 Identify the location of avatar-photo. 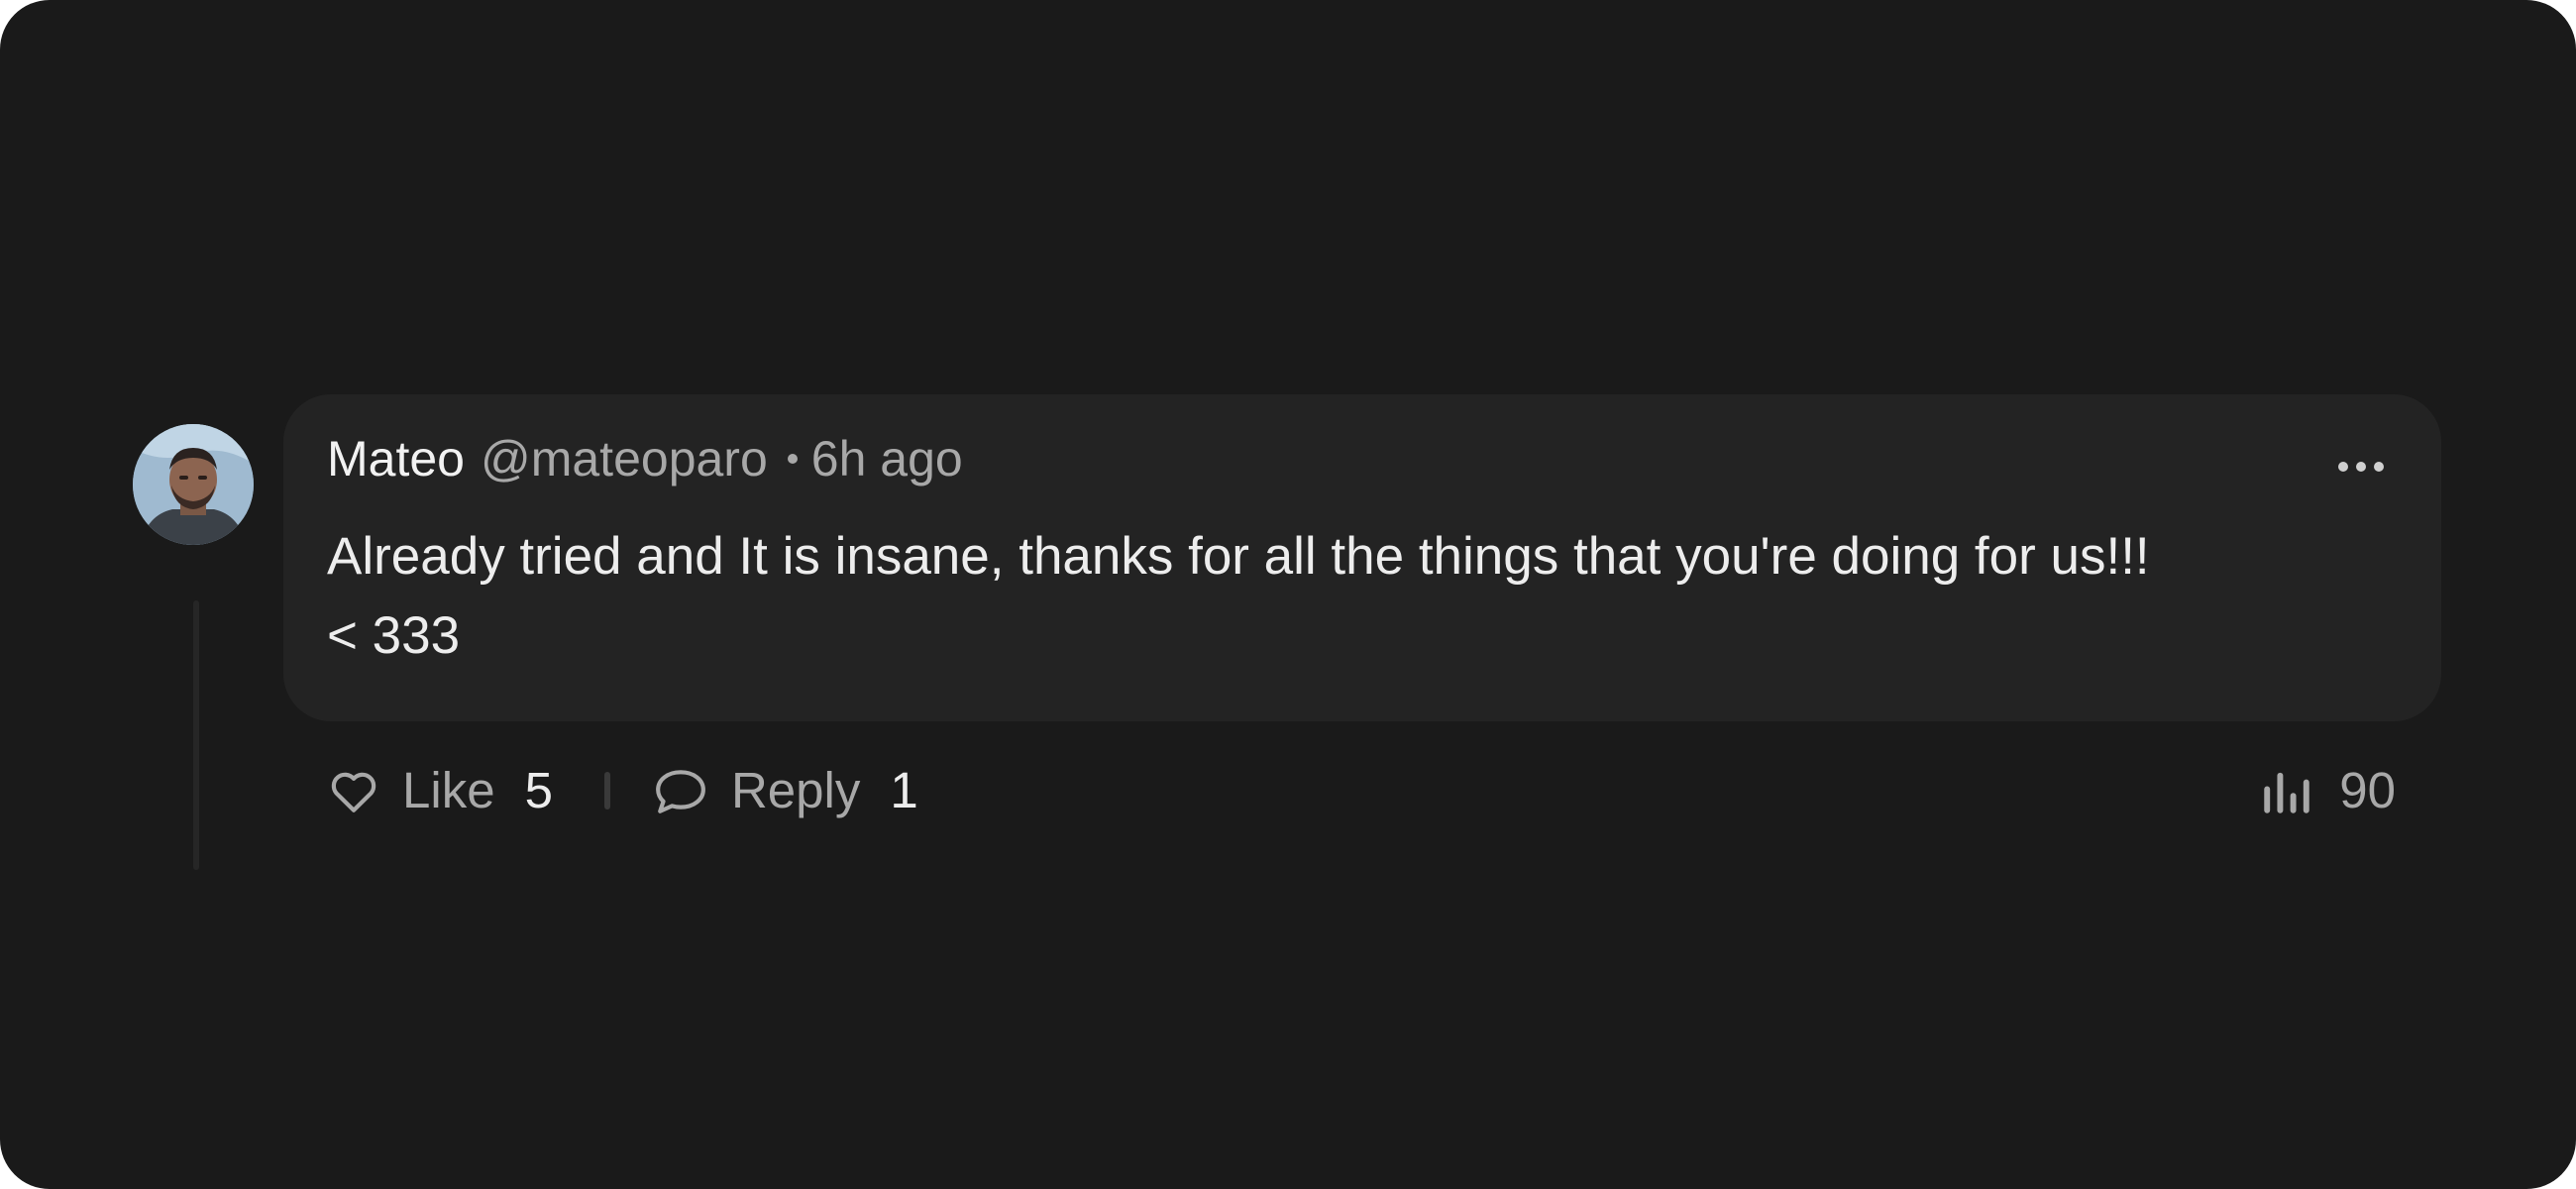
(194, 484).